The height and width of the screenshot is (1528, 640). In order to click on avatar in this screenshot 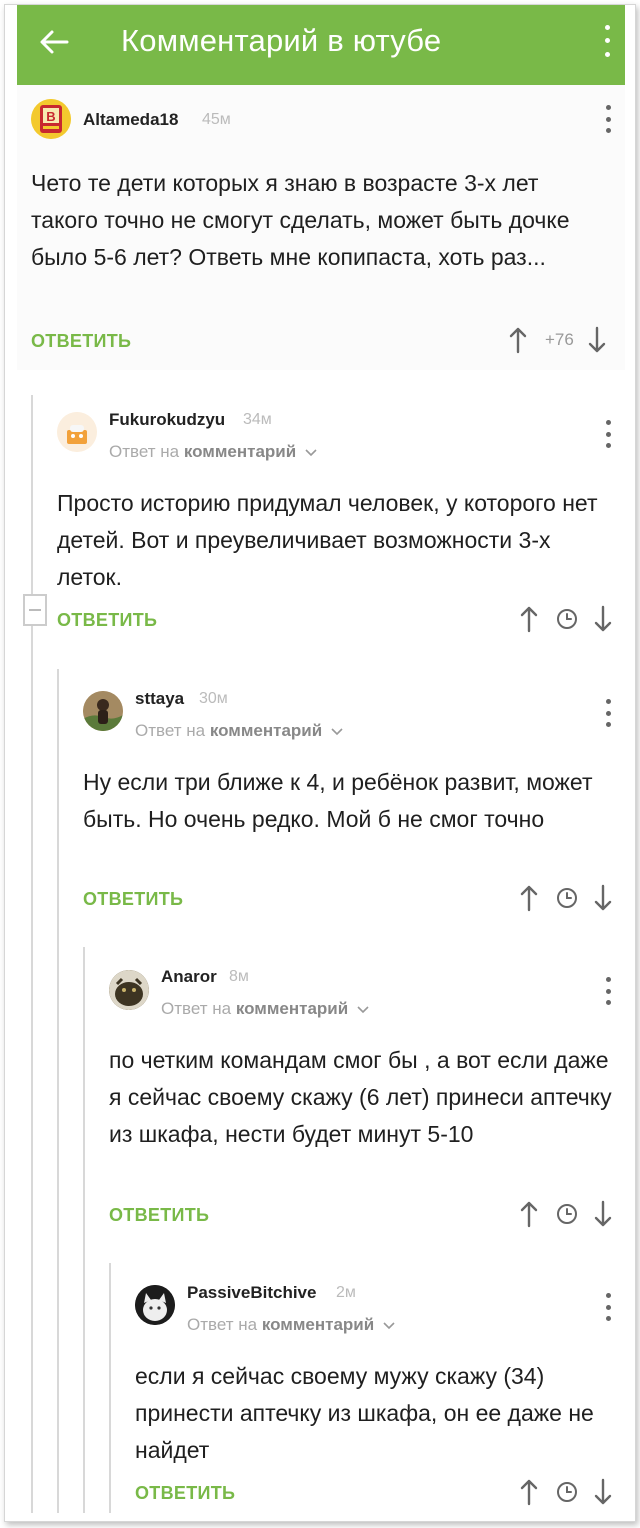, I will do `click(155, 1305)`.